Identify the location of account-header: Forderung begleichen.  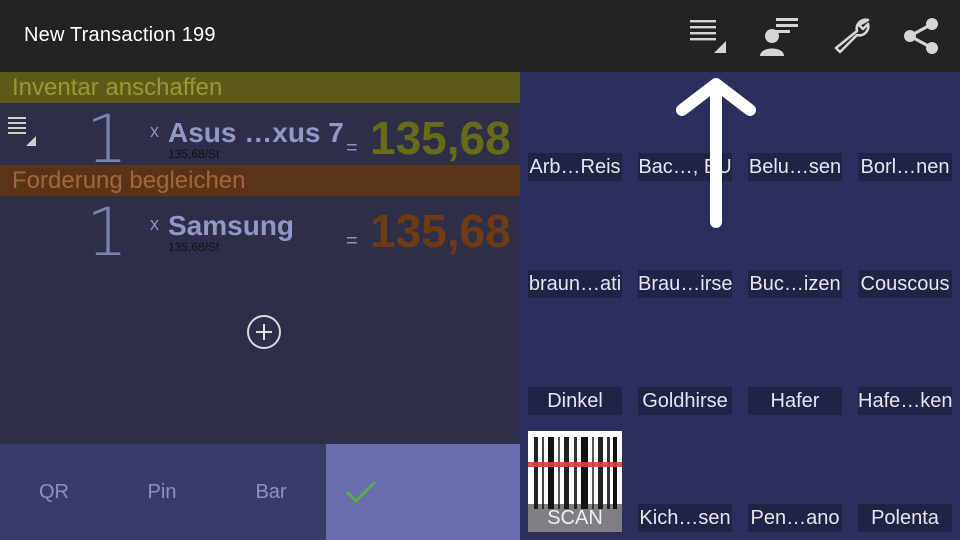
(260, 180).